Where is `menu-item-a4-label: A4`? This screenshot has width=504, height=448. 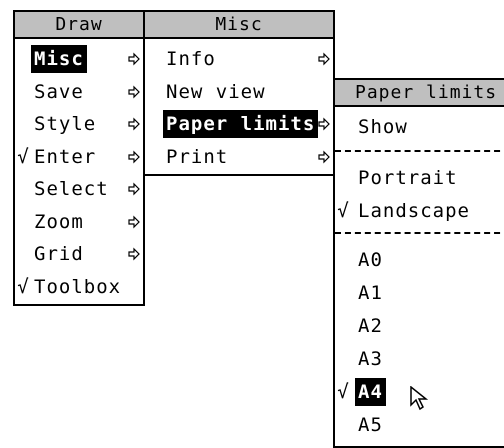
menu-item-a4-label: A4 is located at coordinates (370, 392).